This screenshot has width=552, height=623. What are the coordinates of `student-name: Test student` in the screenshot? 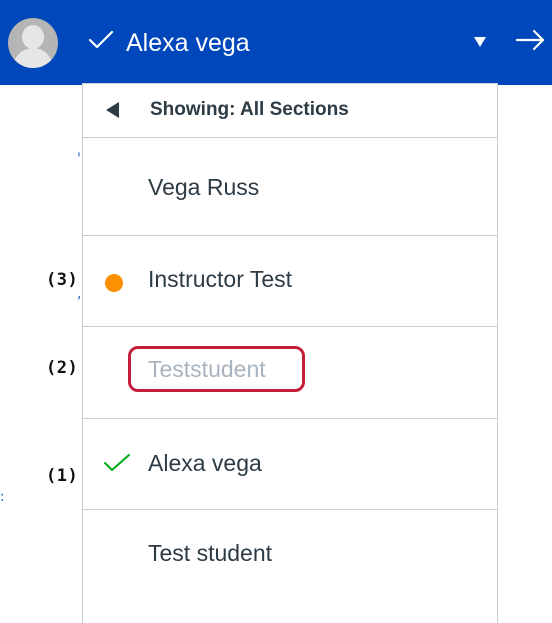 It's located at (210, 553).